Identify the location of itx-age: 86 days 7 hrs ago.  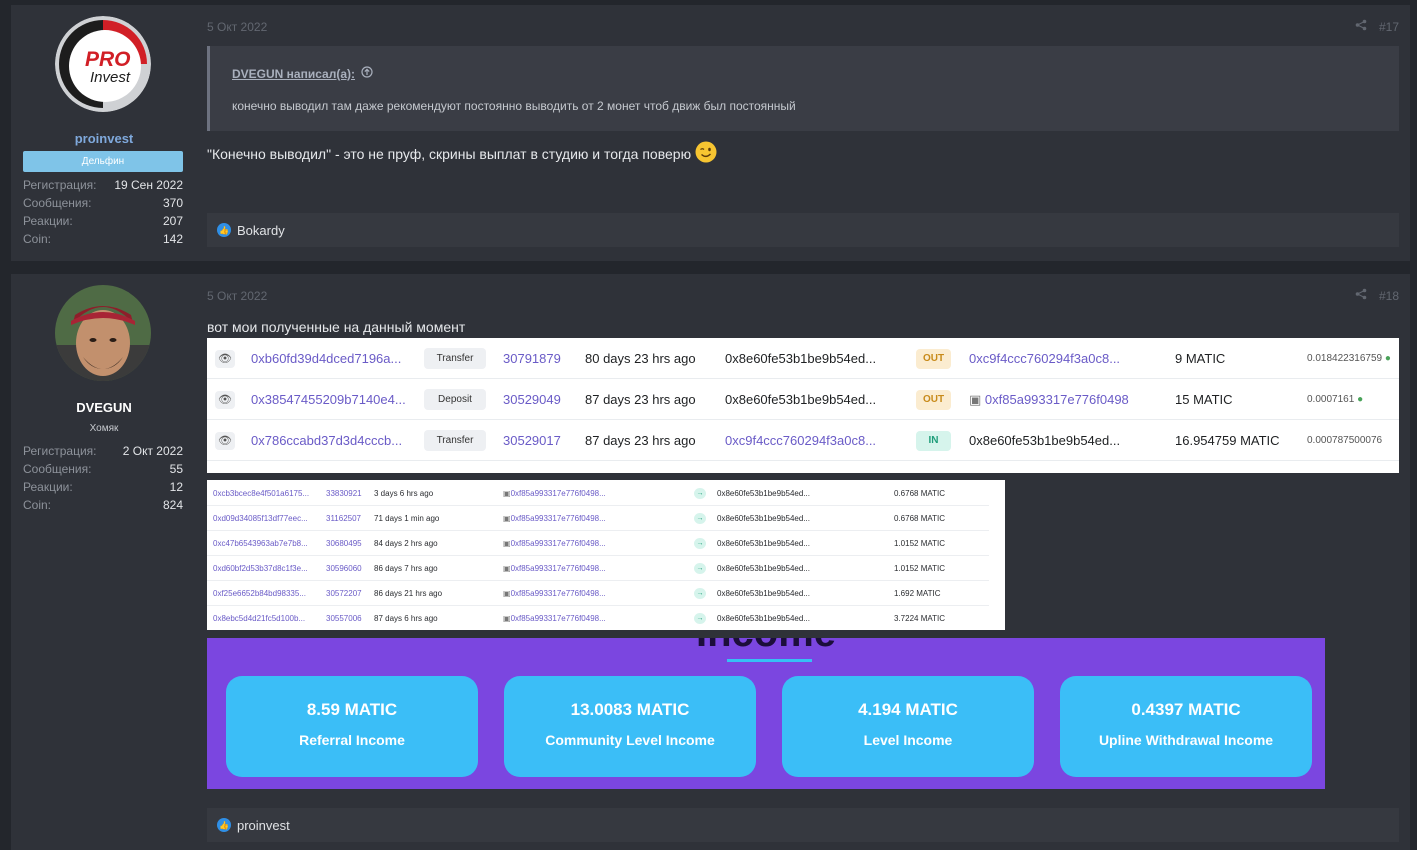
(406, 568).